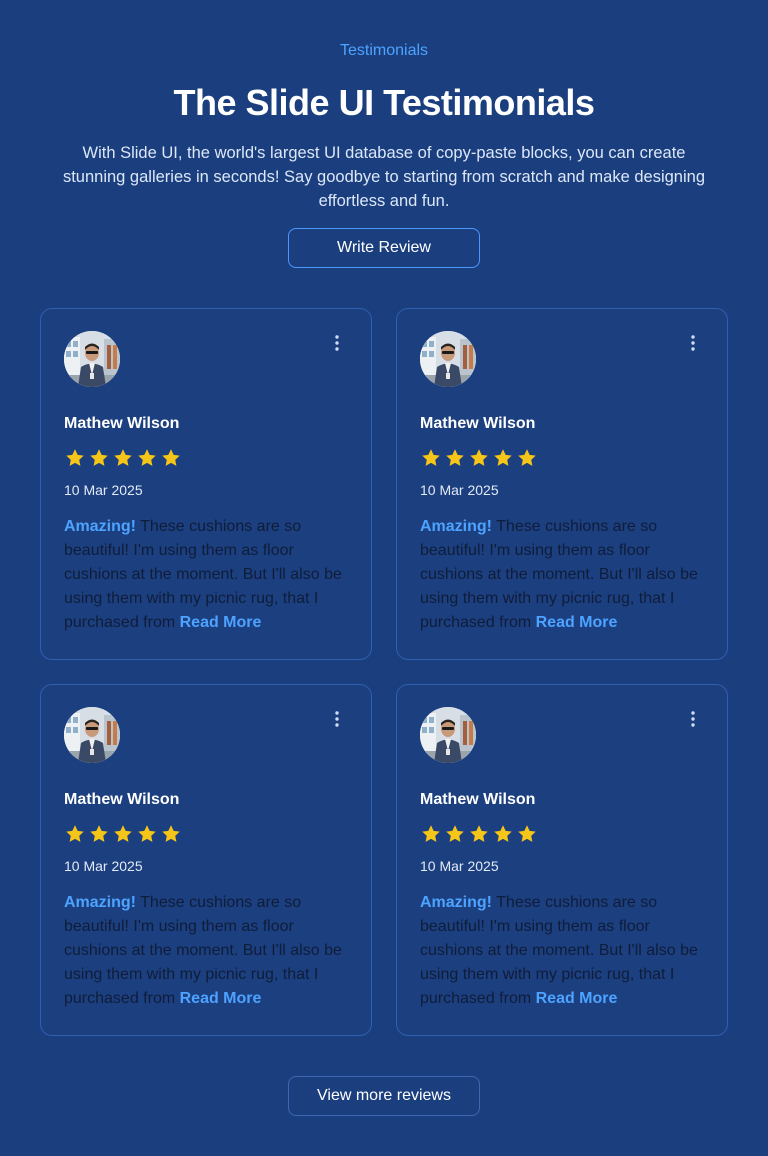  What do you see at coordinates (384, 1096) in the screenshot?
I see `view-more-reviews-button: View more reviews` at bounding box center [384, 1096].